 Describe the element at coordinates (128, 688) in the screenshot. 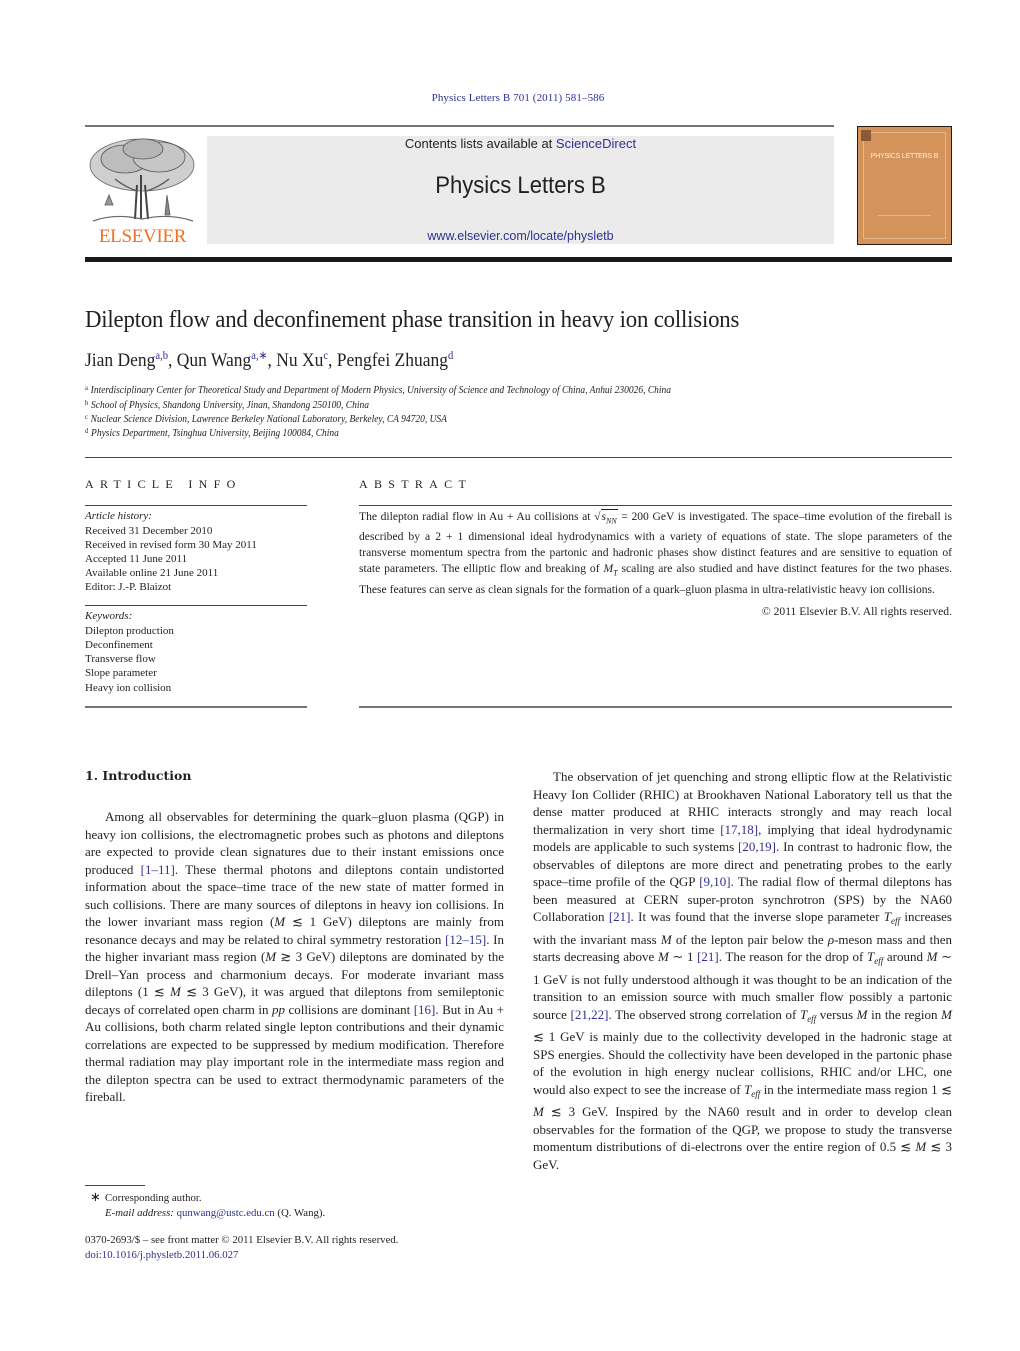

I see `keyword: Heavy ion collision` at that location.